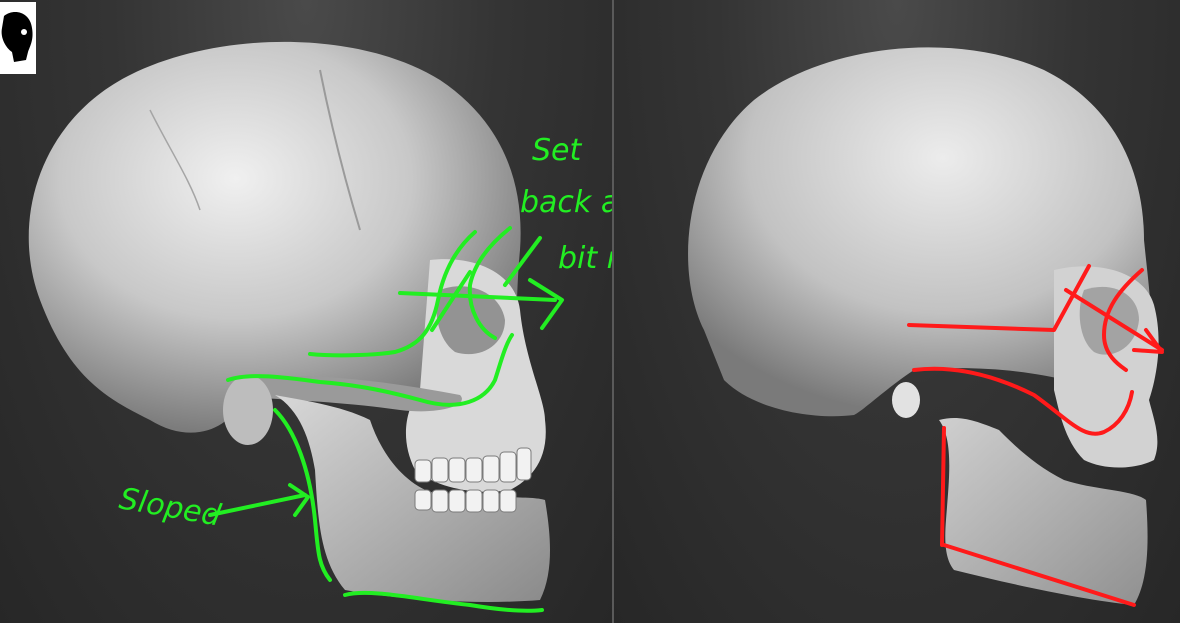  I want to click on annotation-bit-more: bit more, so click(585, 258).